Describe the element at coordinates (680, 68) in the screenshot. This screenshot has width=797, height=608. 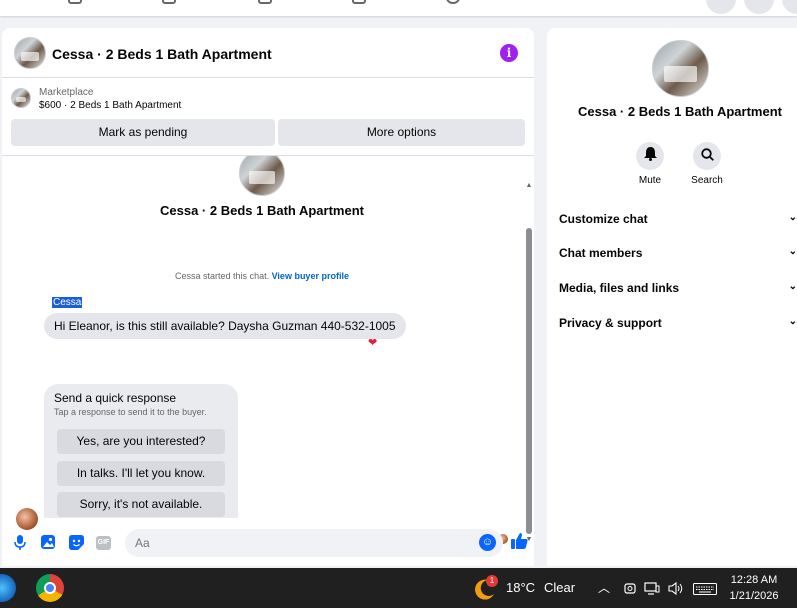
I see `info-panel-avatar` at that location.